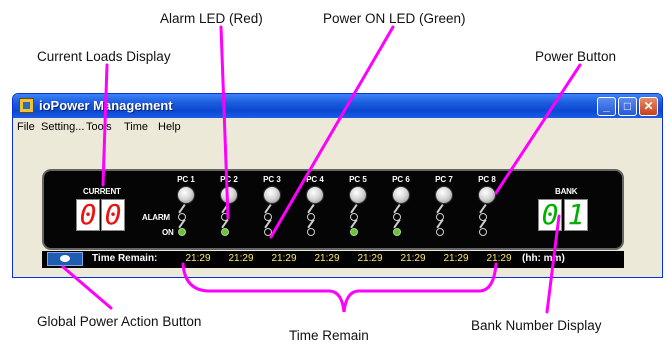 The image size is (667, 344). I want to click on menu-time: Time, so click(136, 127).